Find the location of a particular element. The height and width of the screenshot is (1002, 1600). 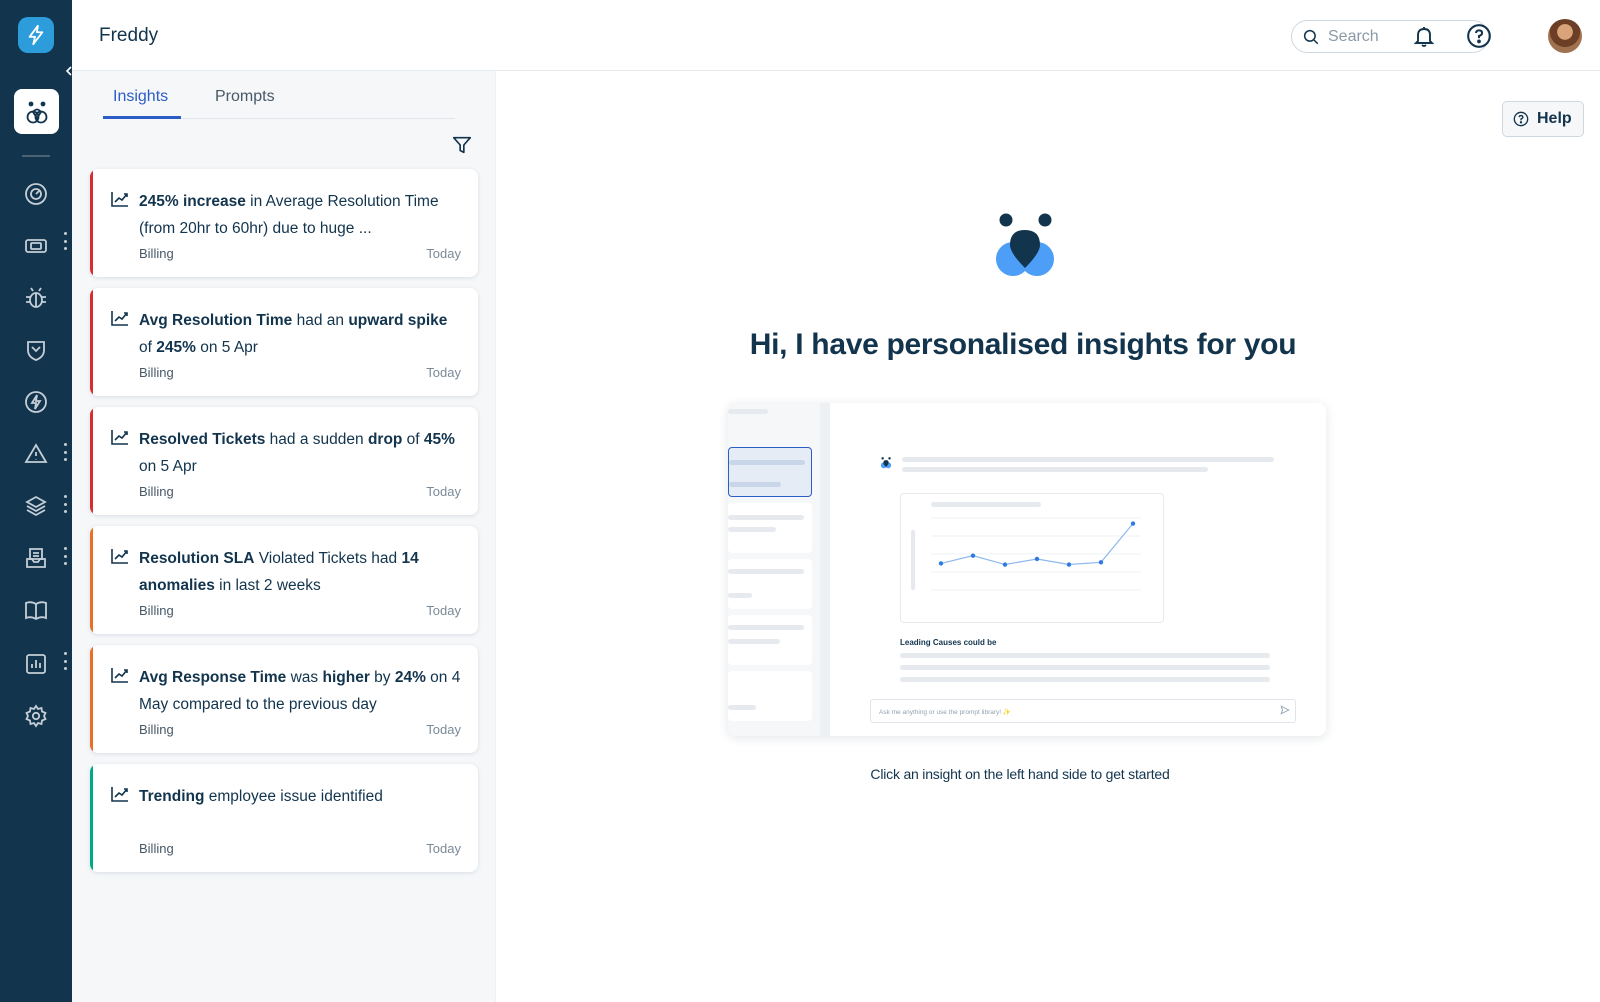

insight-text-segment: by is located at coordinates (382, 677).